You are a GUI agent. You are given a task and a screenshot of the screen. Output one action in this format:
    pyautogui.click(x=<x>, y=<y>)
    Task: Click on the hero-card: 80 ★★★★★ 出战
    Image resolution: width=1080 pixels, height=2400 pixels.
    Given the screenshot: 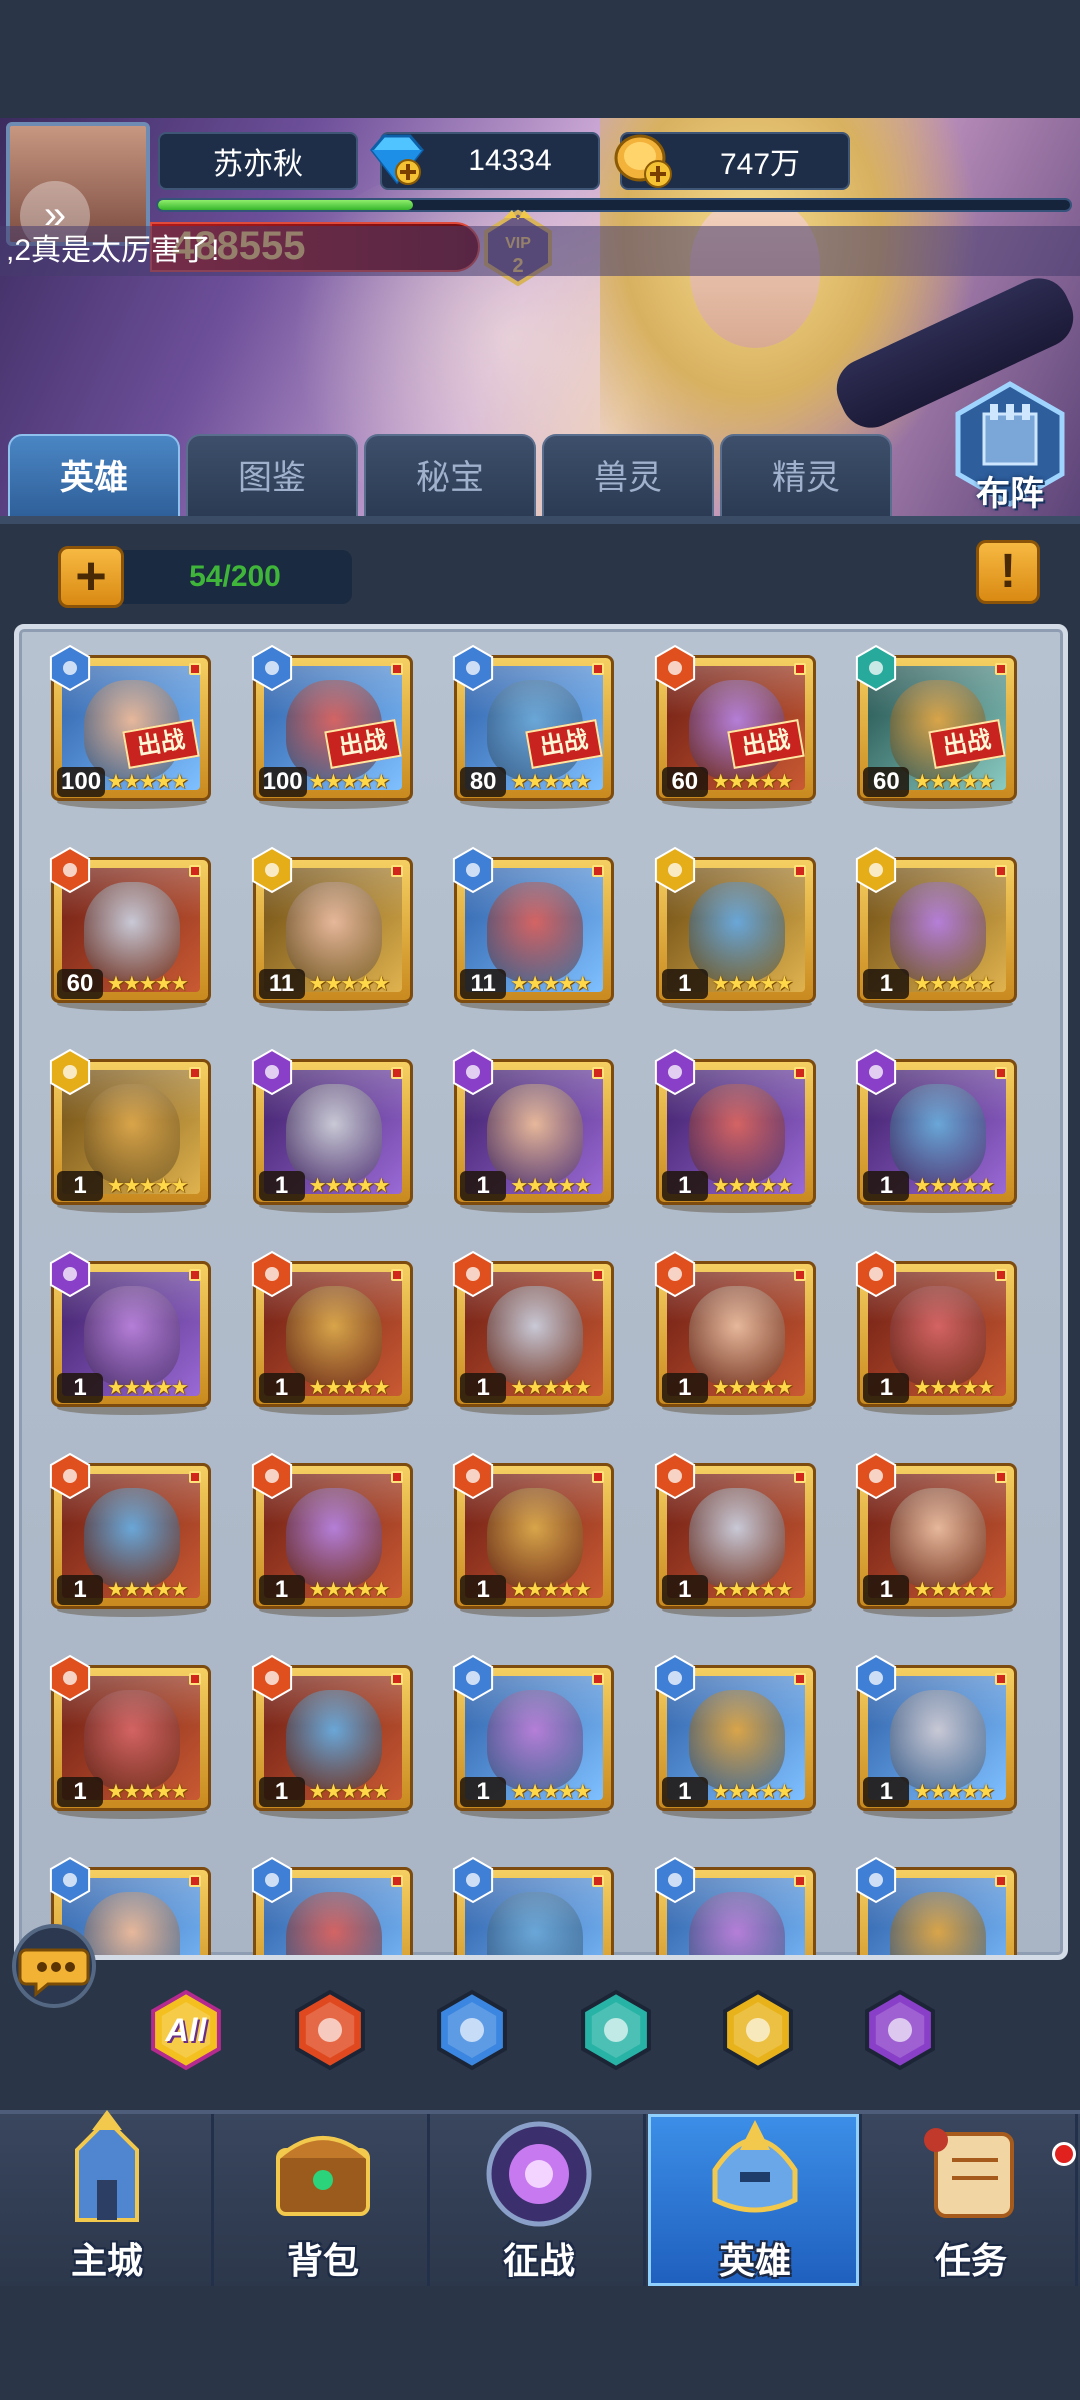 What is the action you would take?
    pyautogui.click(x=534, y=727)
    